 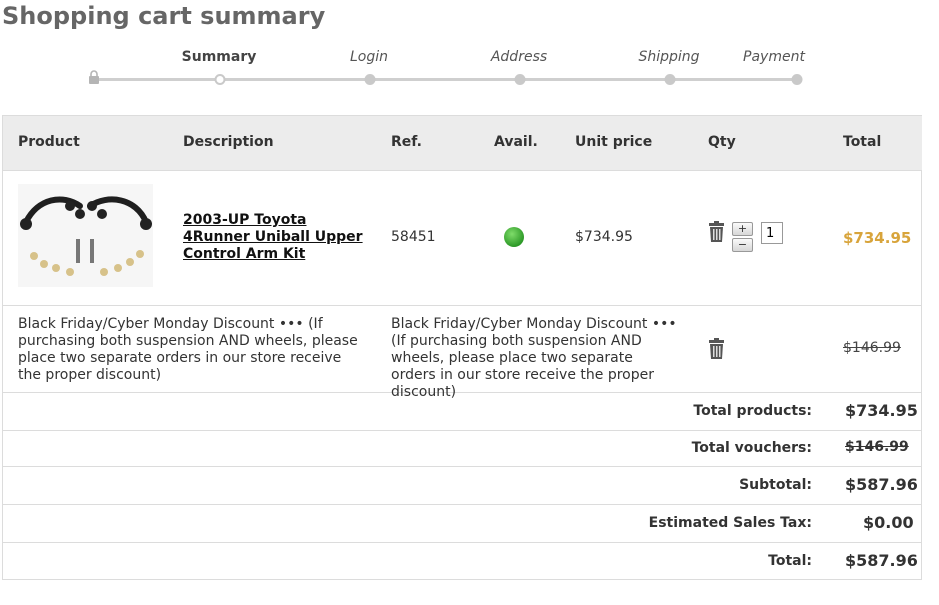 I want to click on step-dot-login, so click(x=370, y=79).